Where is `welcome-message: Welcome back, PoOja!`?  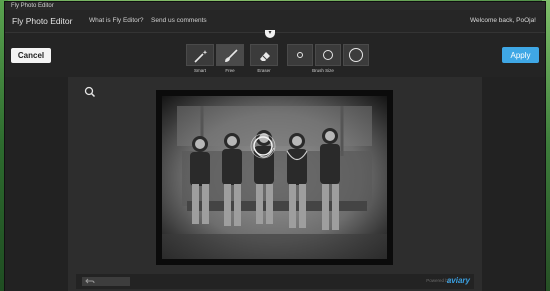 welcome-message: Welcome back, PoOja! is located at coordinates (503, 20).